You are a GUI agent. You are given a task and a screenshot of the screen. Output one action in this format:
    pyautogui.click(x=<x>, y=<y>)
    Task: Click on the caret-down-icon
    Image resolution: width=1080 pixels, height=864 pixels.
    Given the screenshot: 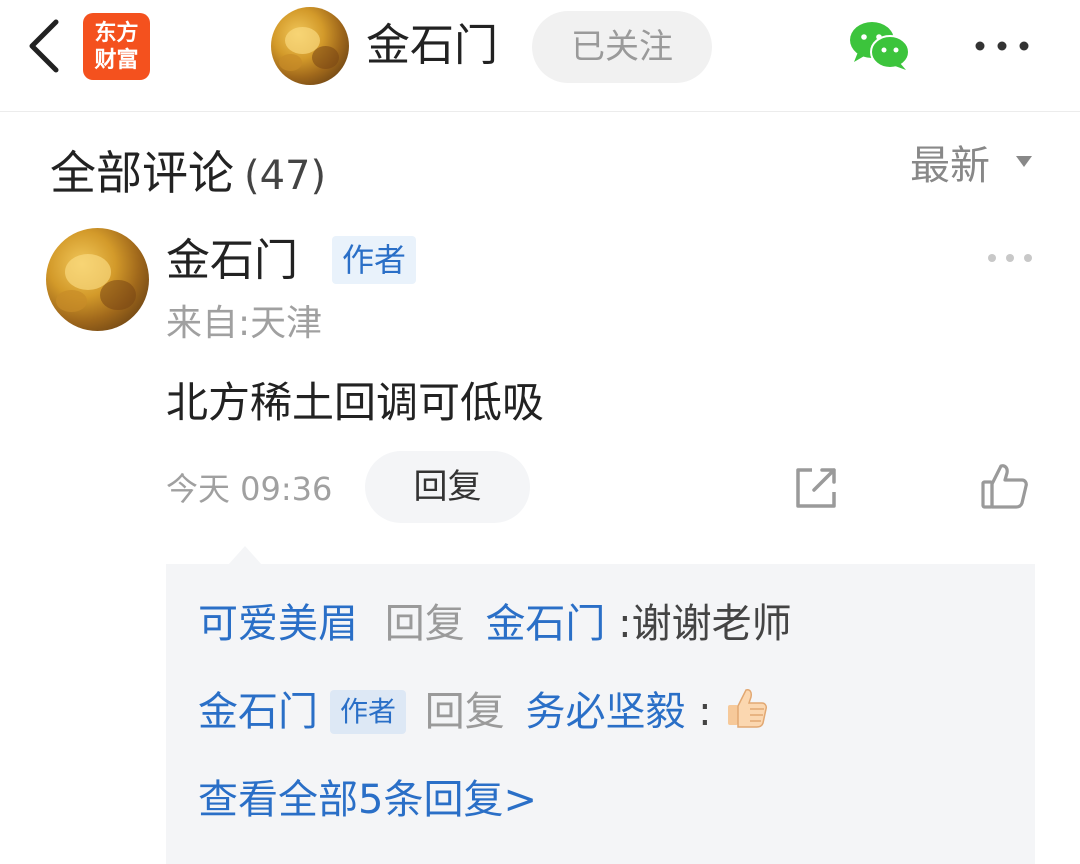 What is the action you would take?
    pyautogui.click(x=1024, y=161)
    